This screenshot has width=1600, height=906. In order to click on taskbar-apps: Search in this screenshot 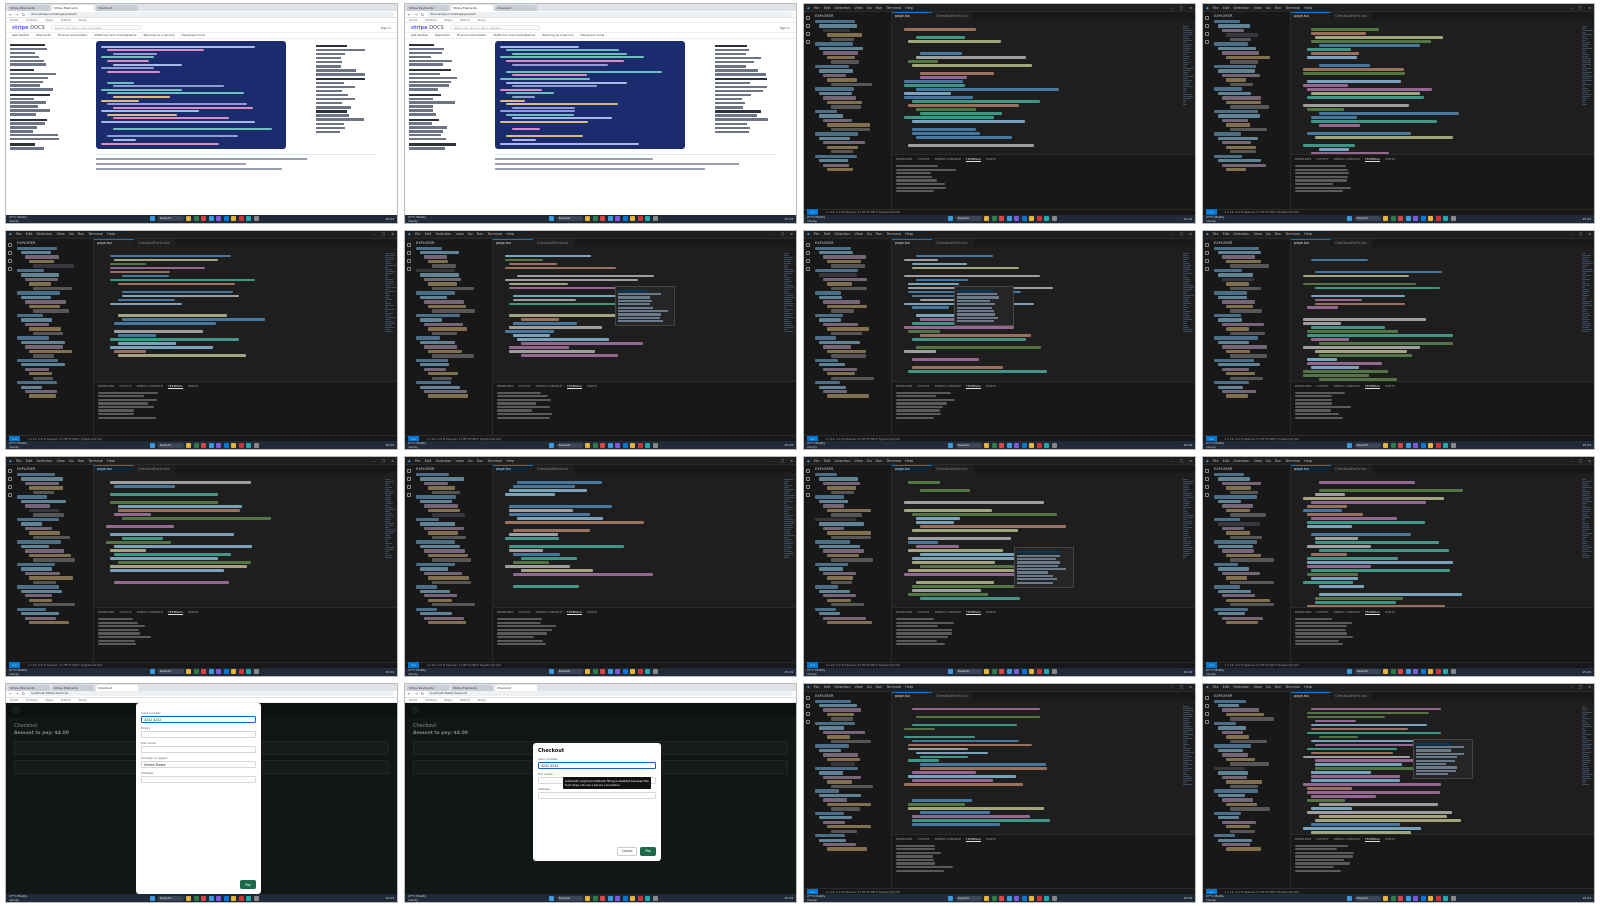, I will do `click(603, 445)`.